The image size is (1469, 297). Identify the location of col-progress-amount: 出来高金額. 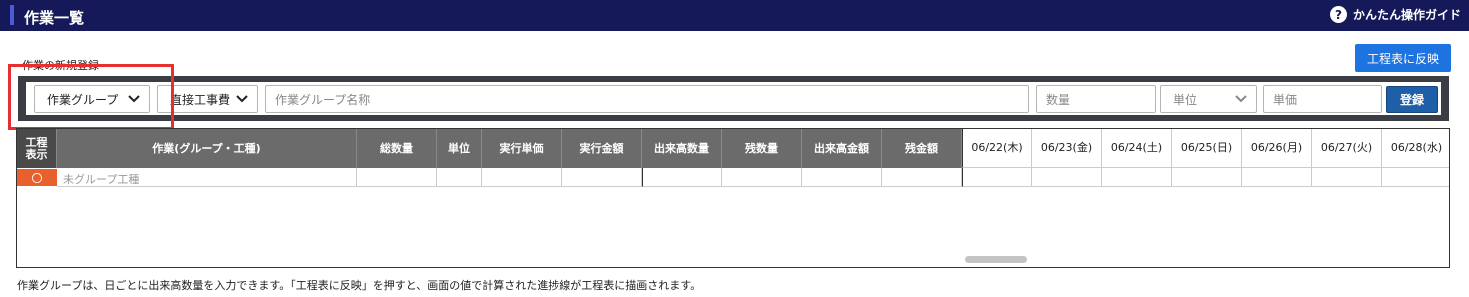
(842, 148).